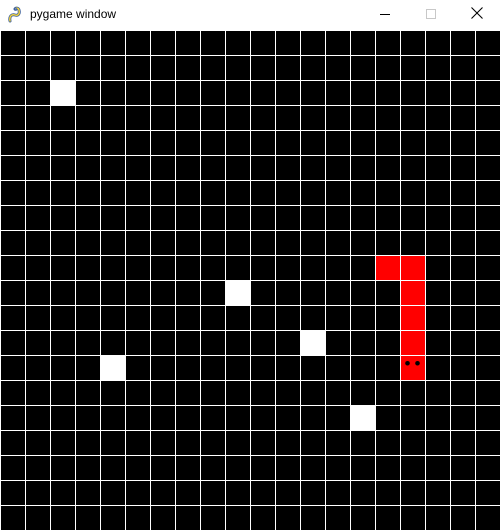  I want to click on close-button, so click(477, 15).